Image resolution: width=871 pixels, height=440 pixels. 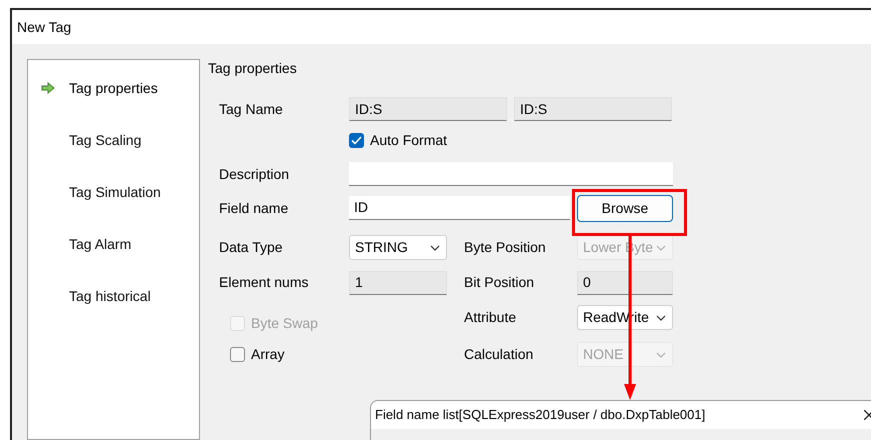 What do you see at coordinates (625, 282) in the screenshot?
I see `text-field: 0` at bounding box center [625, 282].